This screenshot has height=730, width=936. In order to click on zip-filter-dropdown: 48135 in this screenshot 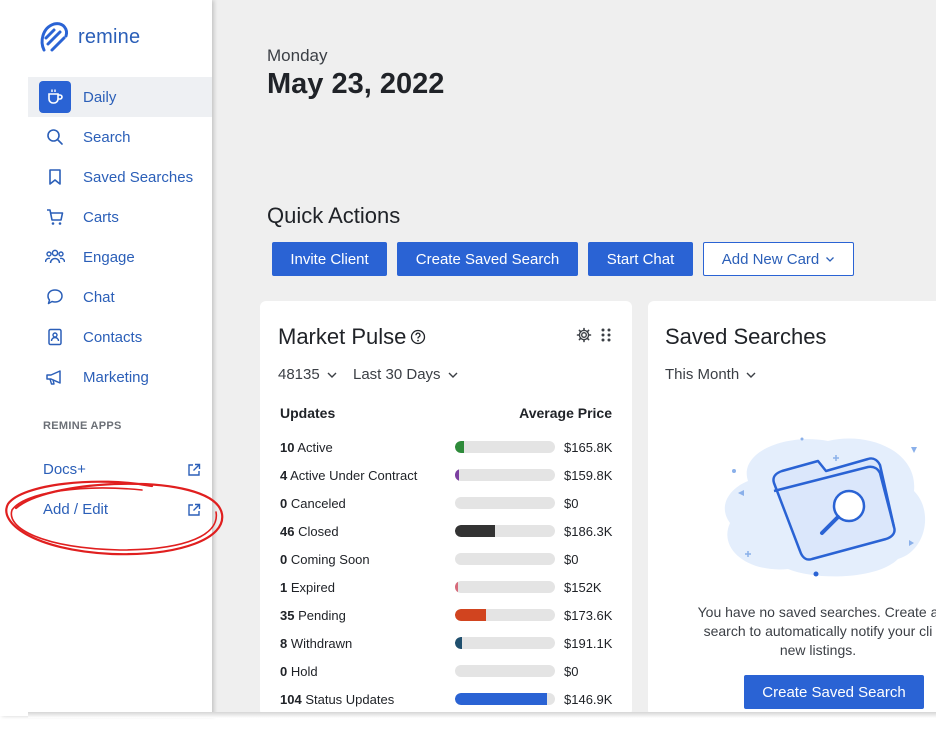, I will do `click(308, 374)`.